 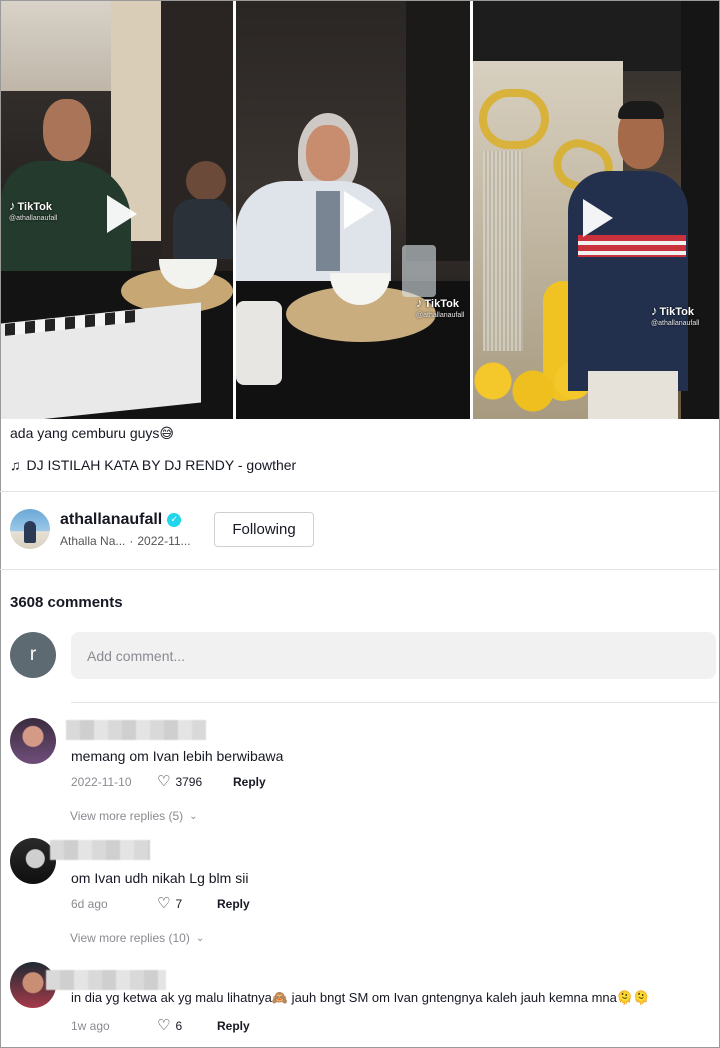 I want to click on following-button: Following, so click(x=264, y=529).